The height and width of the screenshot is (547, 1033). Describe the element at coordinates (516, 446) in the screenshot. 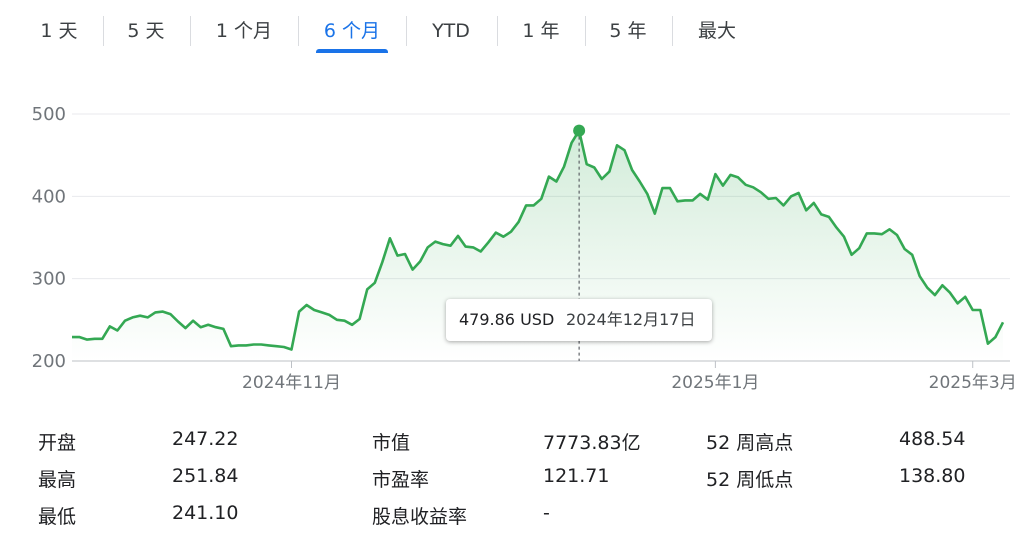

I see `stats-row: 开盘 247.22 市值 7773.83亿 52 周高点 488.54` at that location.